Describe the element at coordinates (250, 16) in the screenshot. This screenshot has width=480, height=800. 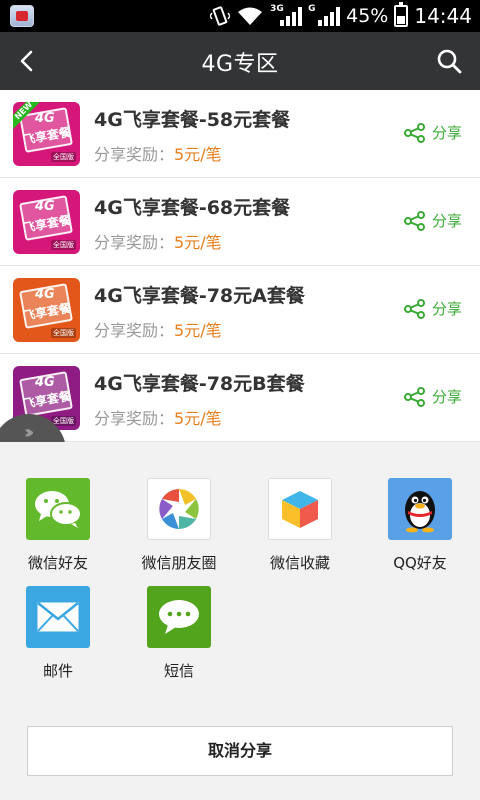
I see `wifi-icon` at that location.